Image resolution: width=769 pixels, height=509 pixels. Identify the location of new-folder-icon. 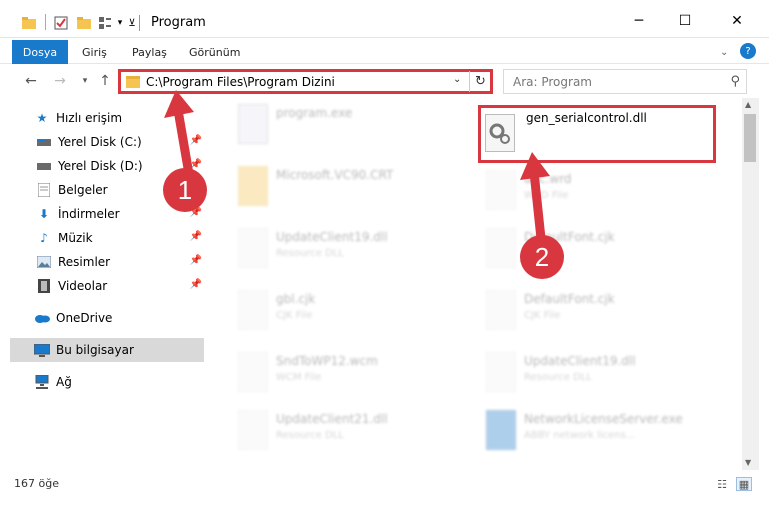
(84, 23).